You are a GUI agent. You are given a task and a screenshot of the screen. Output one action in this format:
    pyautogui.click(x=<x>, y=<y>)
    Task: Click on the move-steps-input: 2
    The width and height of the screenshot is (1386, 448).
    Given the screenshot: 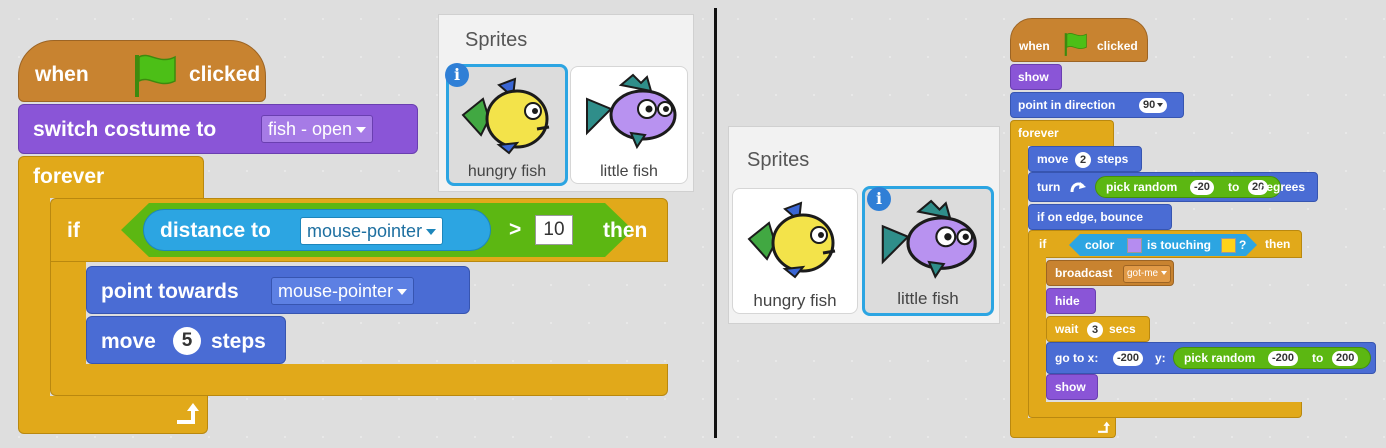 What is the action you would take?
    pyautogui.click(x=1083, y=160)
    